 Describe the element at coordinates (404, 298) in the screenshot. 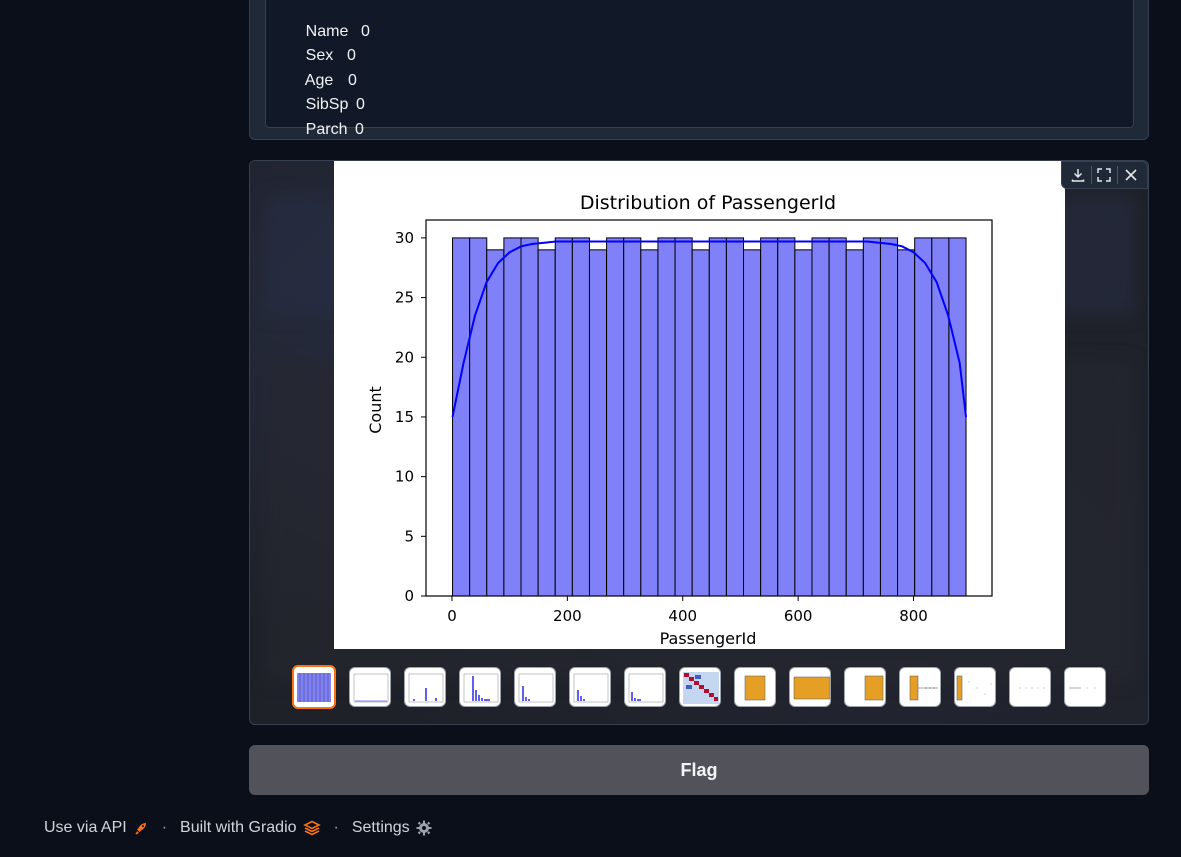

I see `y-tick-label: 25` at that location.